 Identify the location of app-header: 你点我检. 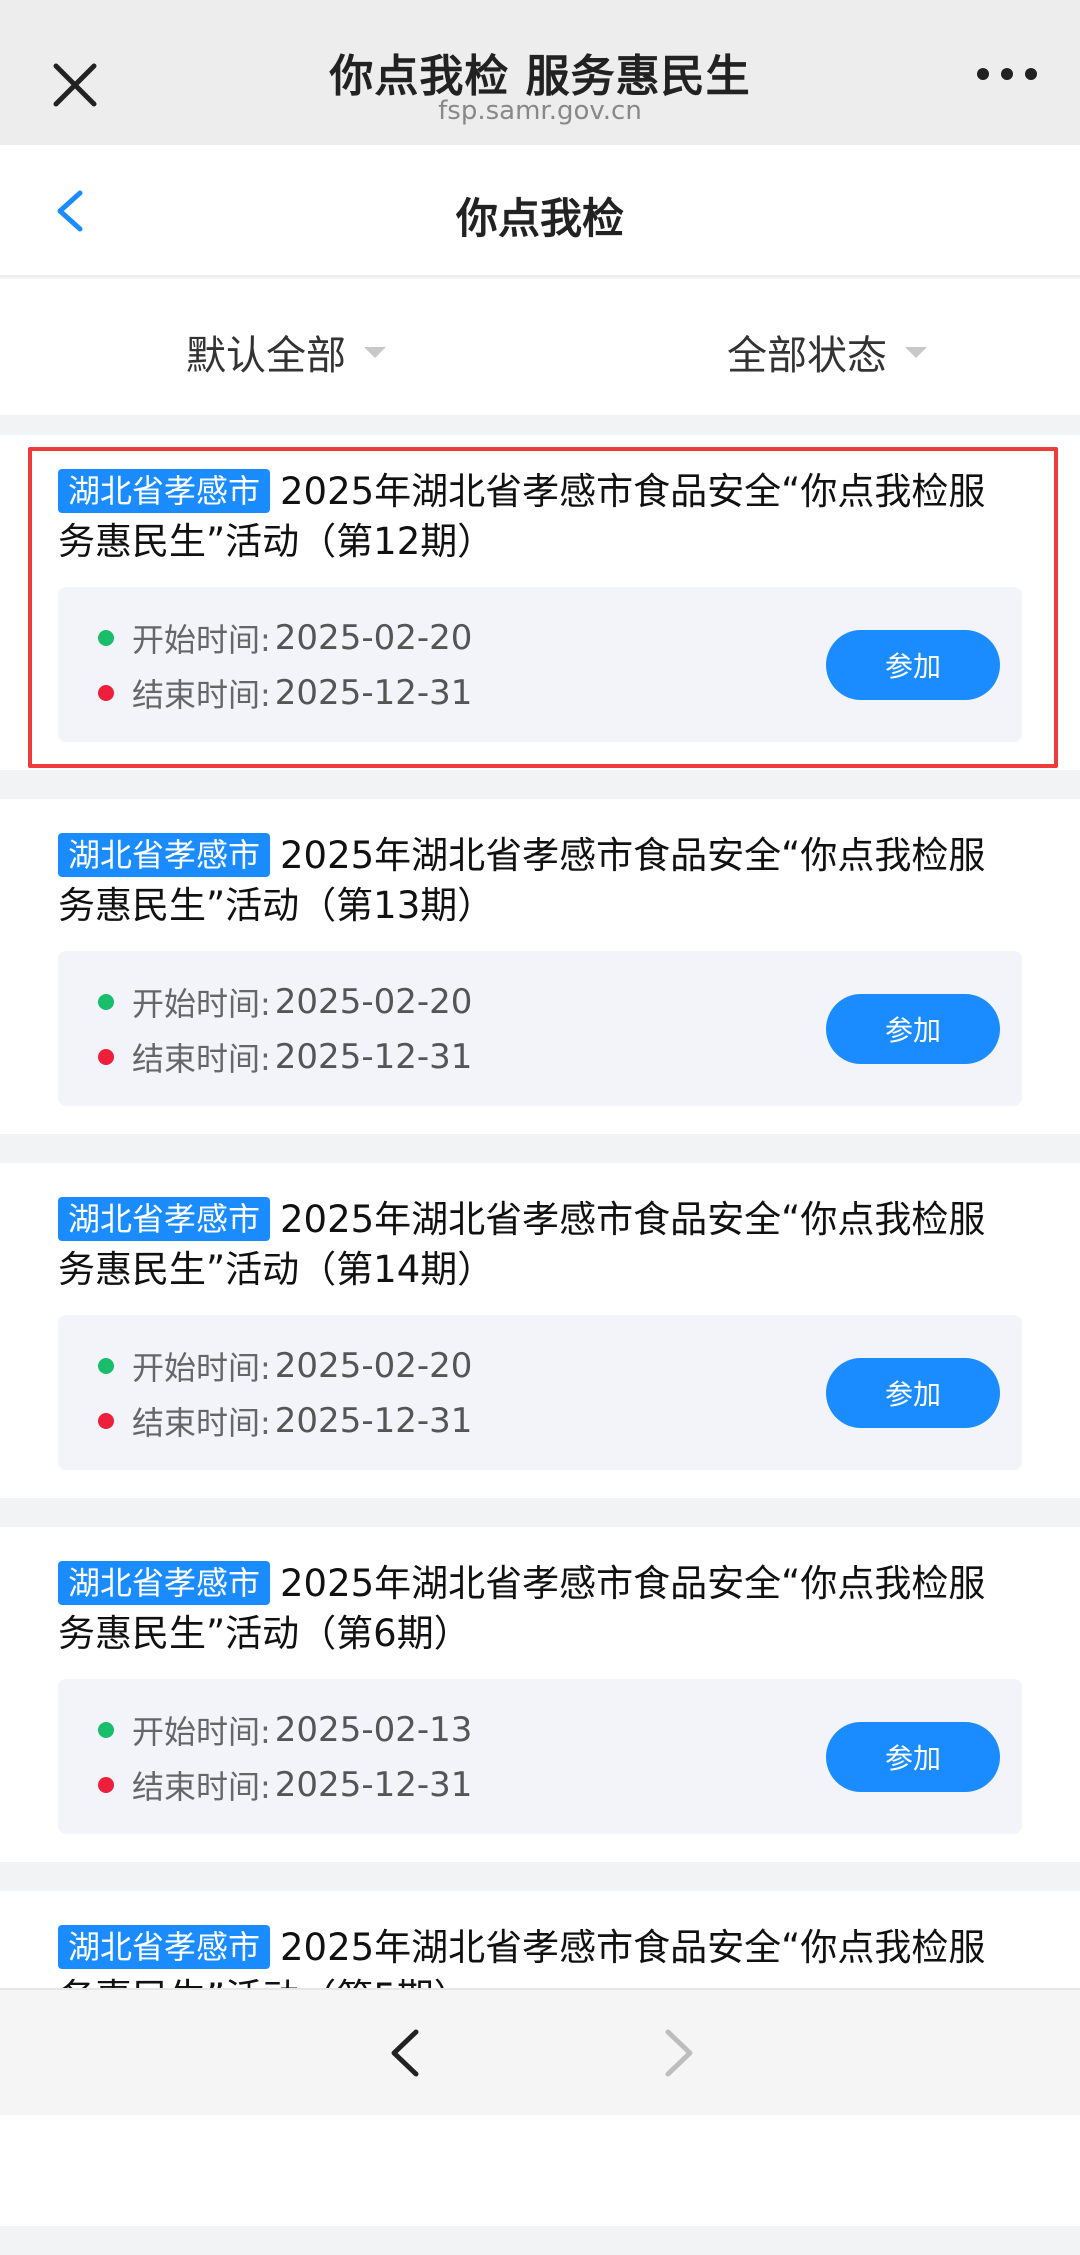
(540, 211).